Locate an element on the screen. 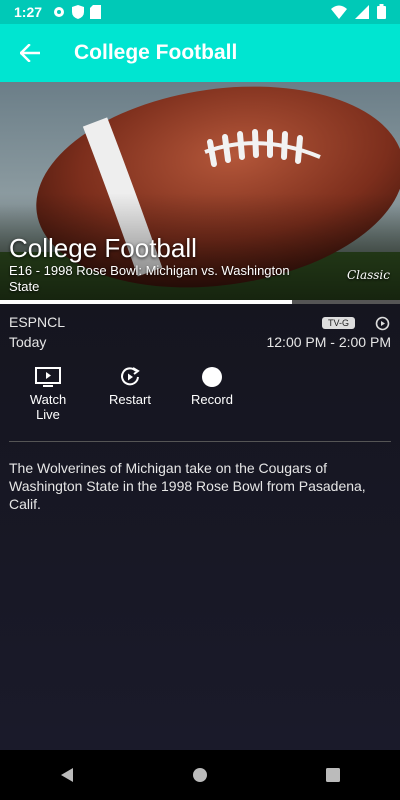 This screenshot has width=400, height=800. status-bar: 1:27 is located at coordinates (200, 12).